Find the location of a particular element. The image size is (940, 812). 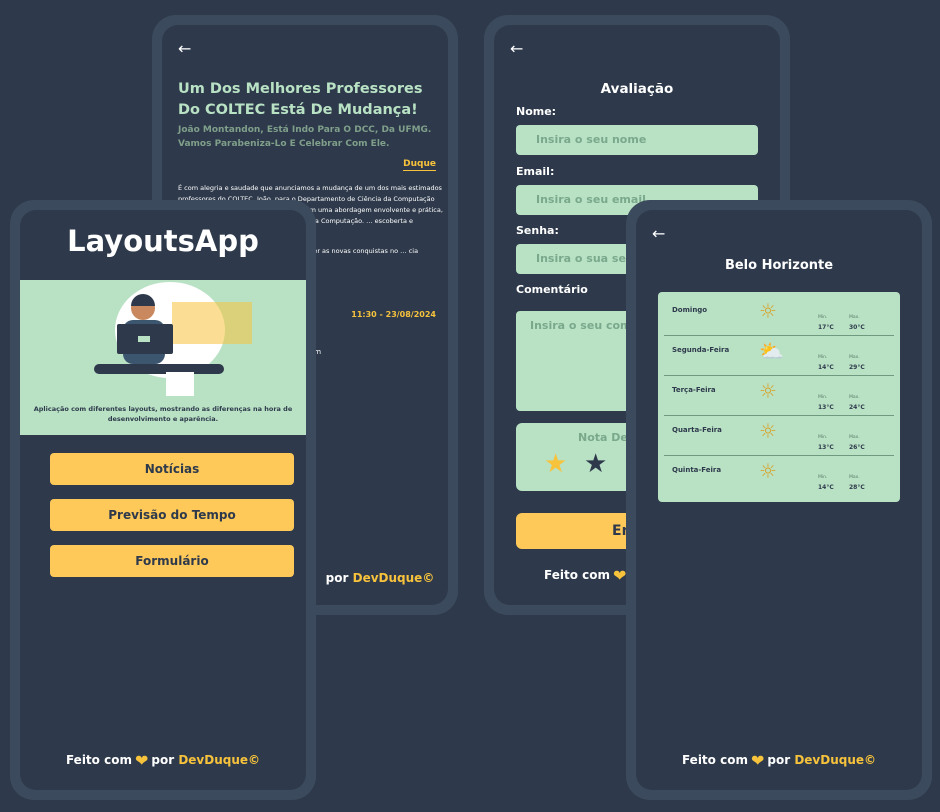

weather-row: Terça-Feira ☼ Min. Max. 13°C 24°C is located at coordinates (779, 396).